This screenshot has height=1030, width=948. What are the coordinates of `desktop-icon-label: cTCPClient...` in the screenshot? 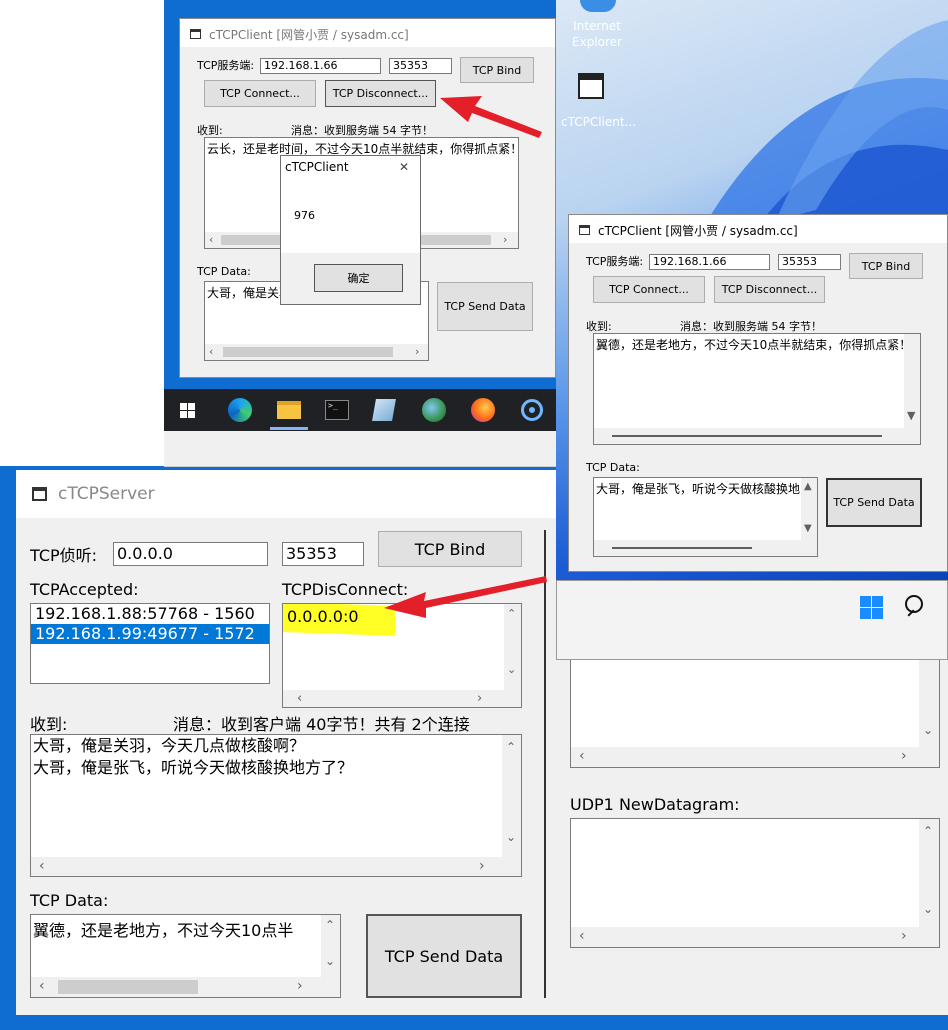 It's located at (598, 122).